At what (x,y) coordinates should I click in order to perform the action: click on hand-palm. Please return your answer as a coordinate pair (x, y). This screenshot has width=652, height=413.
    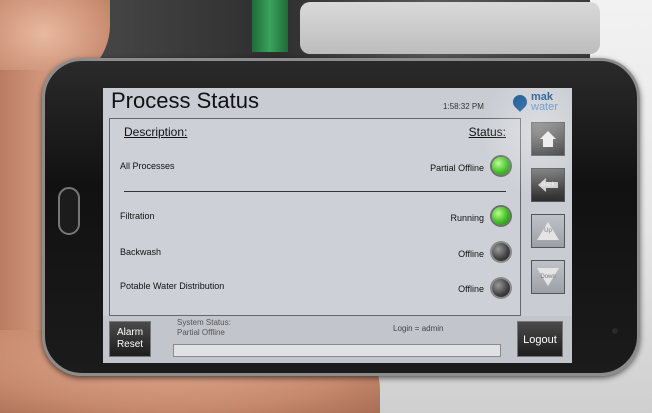
    Looking at the image, I should click on (24, 210).